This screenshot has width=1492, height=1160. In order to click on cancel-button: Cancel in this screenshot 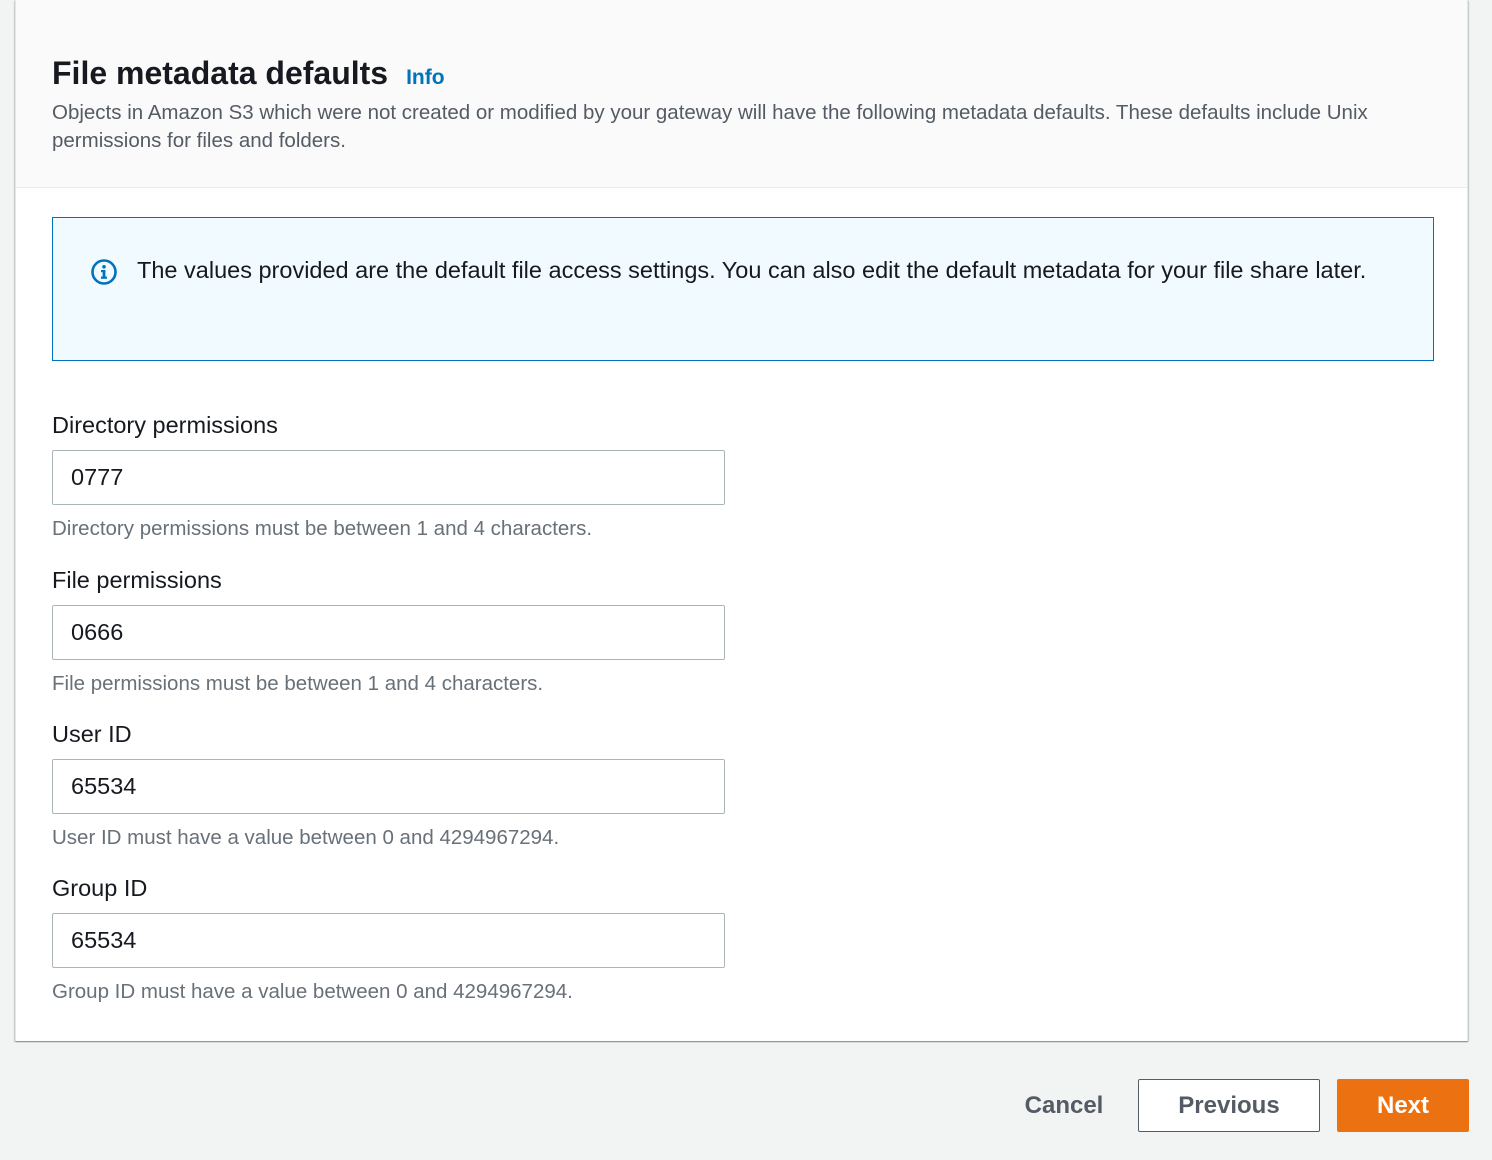, I will do `click(1064, 1105)`.